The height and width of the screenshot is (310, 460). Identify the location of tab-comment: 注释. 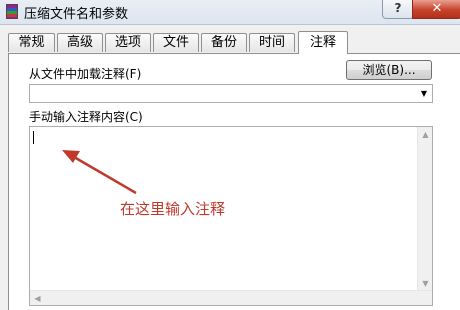
(323, 42).